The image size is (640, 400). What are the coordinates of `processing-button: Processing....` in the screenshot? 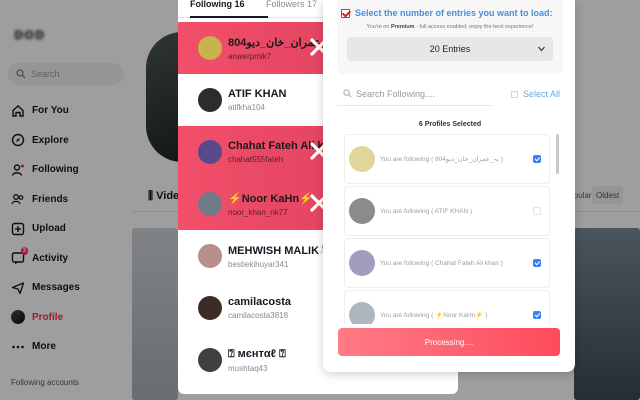 It's located at (449, 342).